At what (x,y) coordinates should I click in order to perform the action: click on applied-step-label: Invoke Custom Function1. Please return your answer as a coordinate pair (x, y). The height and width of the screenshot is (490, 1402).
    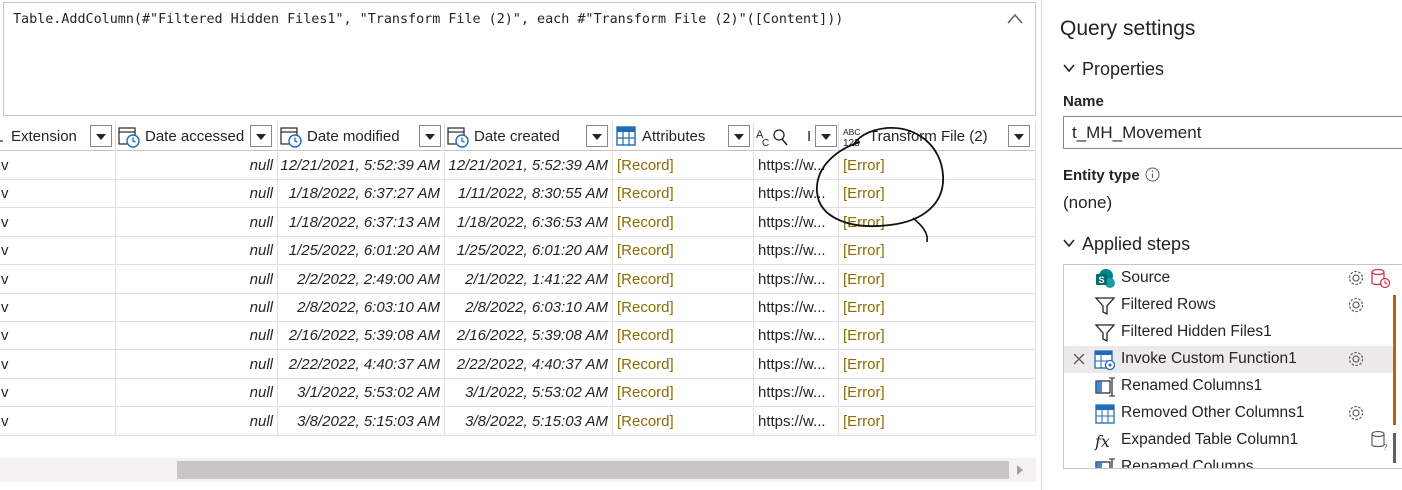
    Looking at the image, I should click on (1209, 358).